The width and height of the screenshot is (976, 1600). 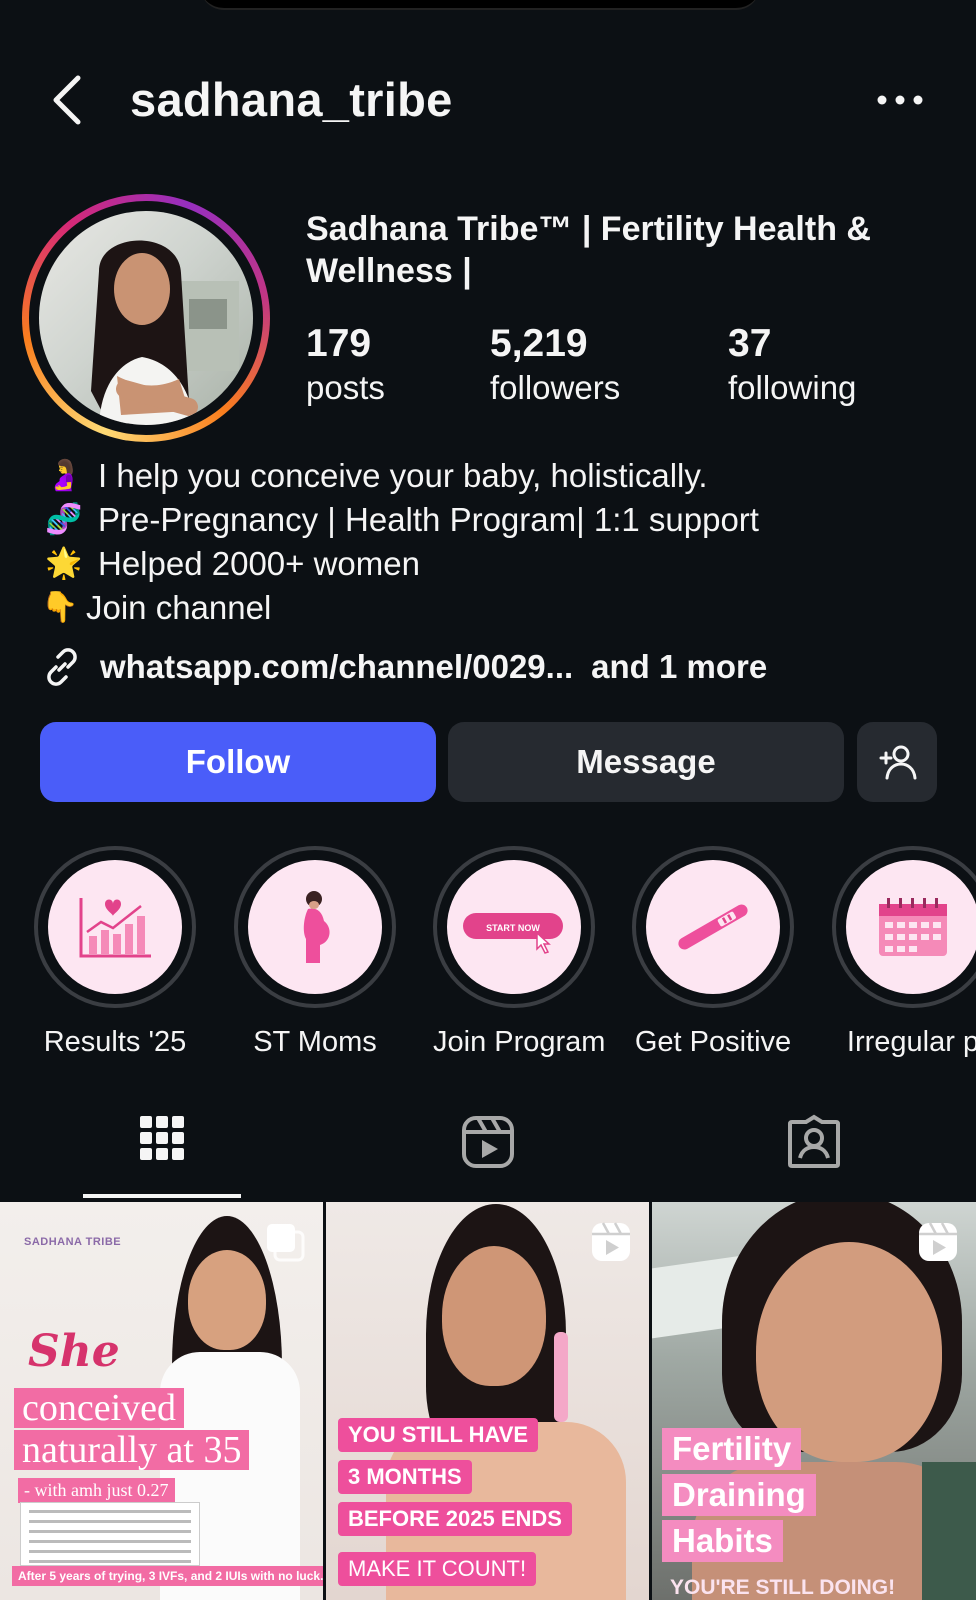 What do you see at coordinates (286, 1243) in the screenshot?
I see `carousel-icon` at bounding box center [286, 1243].